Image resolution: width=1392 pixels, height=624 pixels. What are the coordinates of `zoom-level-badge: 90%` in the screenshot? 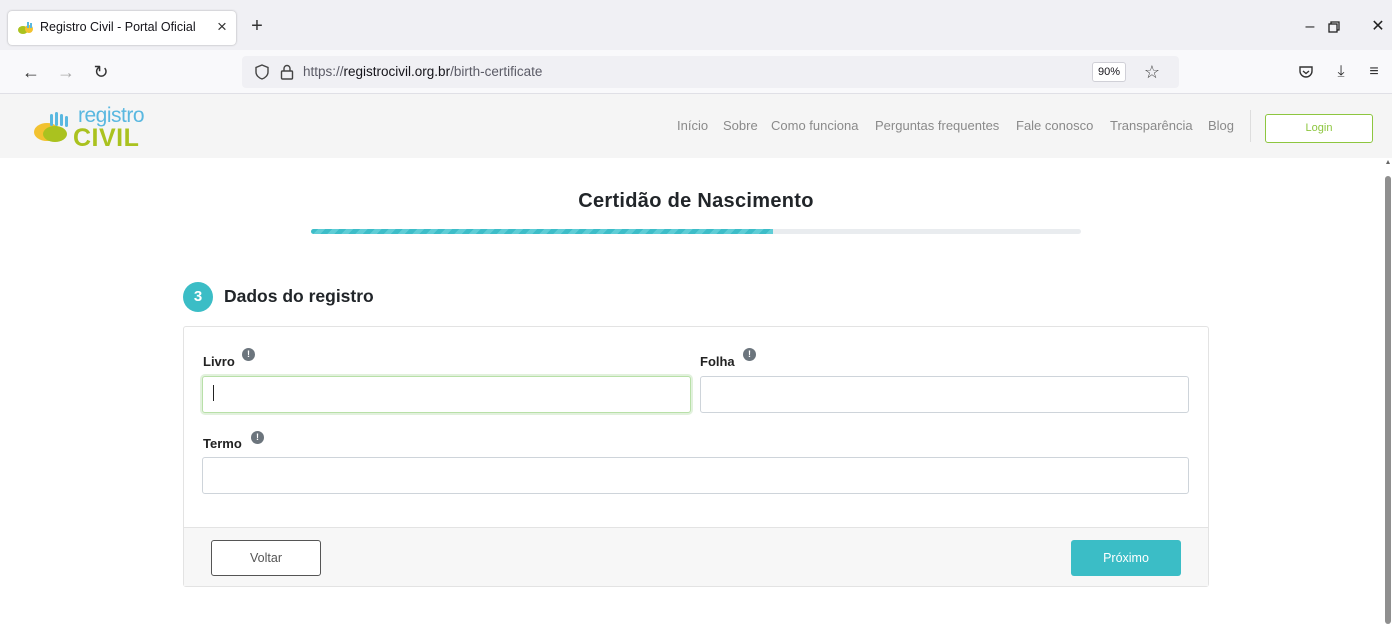 It's located at (1109, 72).